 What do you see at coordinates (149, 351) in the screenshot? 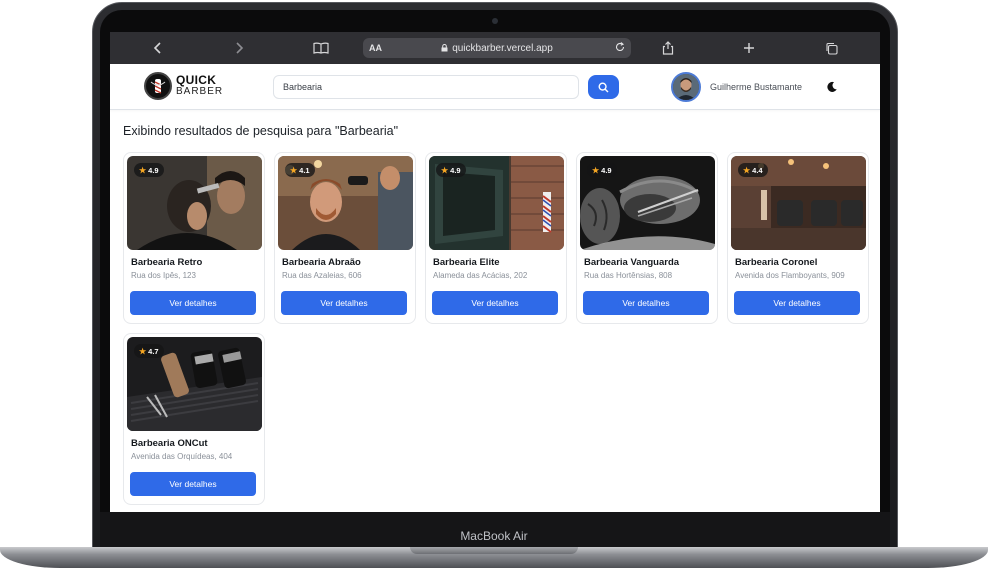
I see `rating-badge: ★ 4.7` at bounding box center [149, 351].